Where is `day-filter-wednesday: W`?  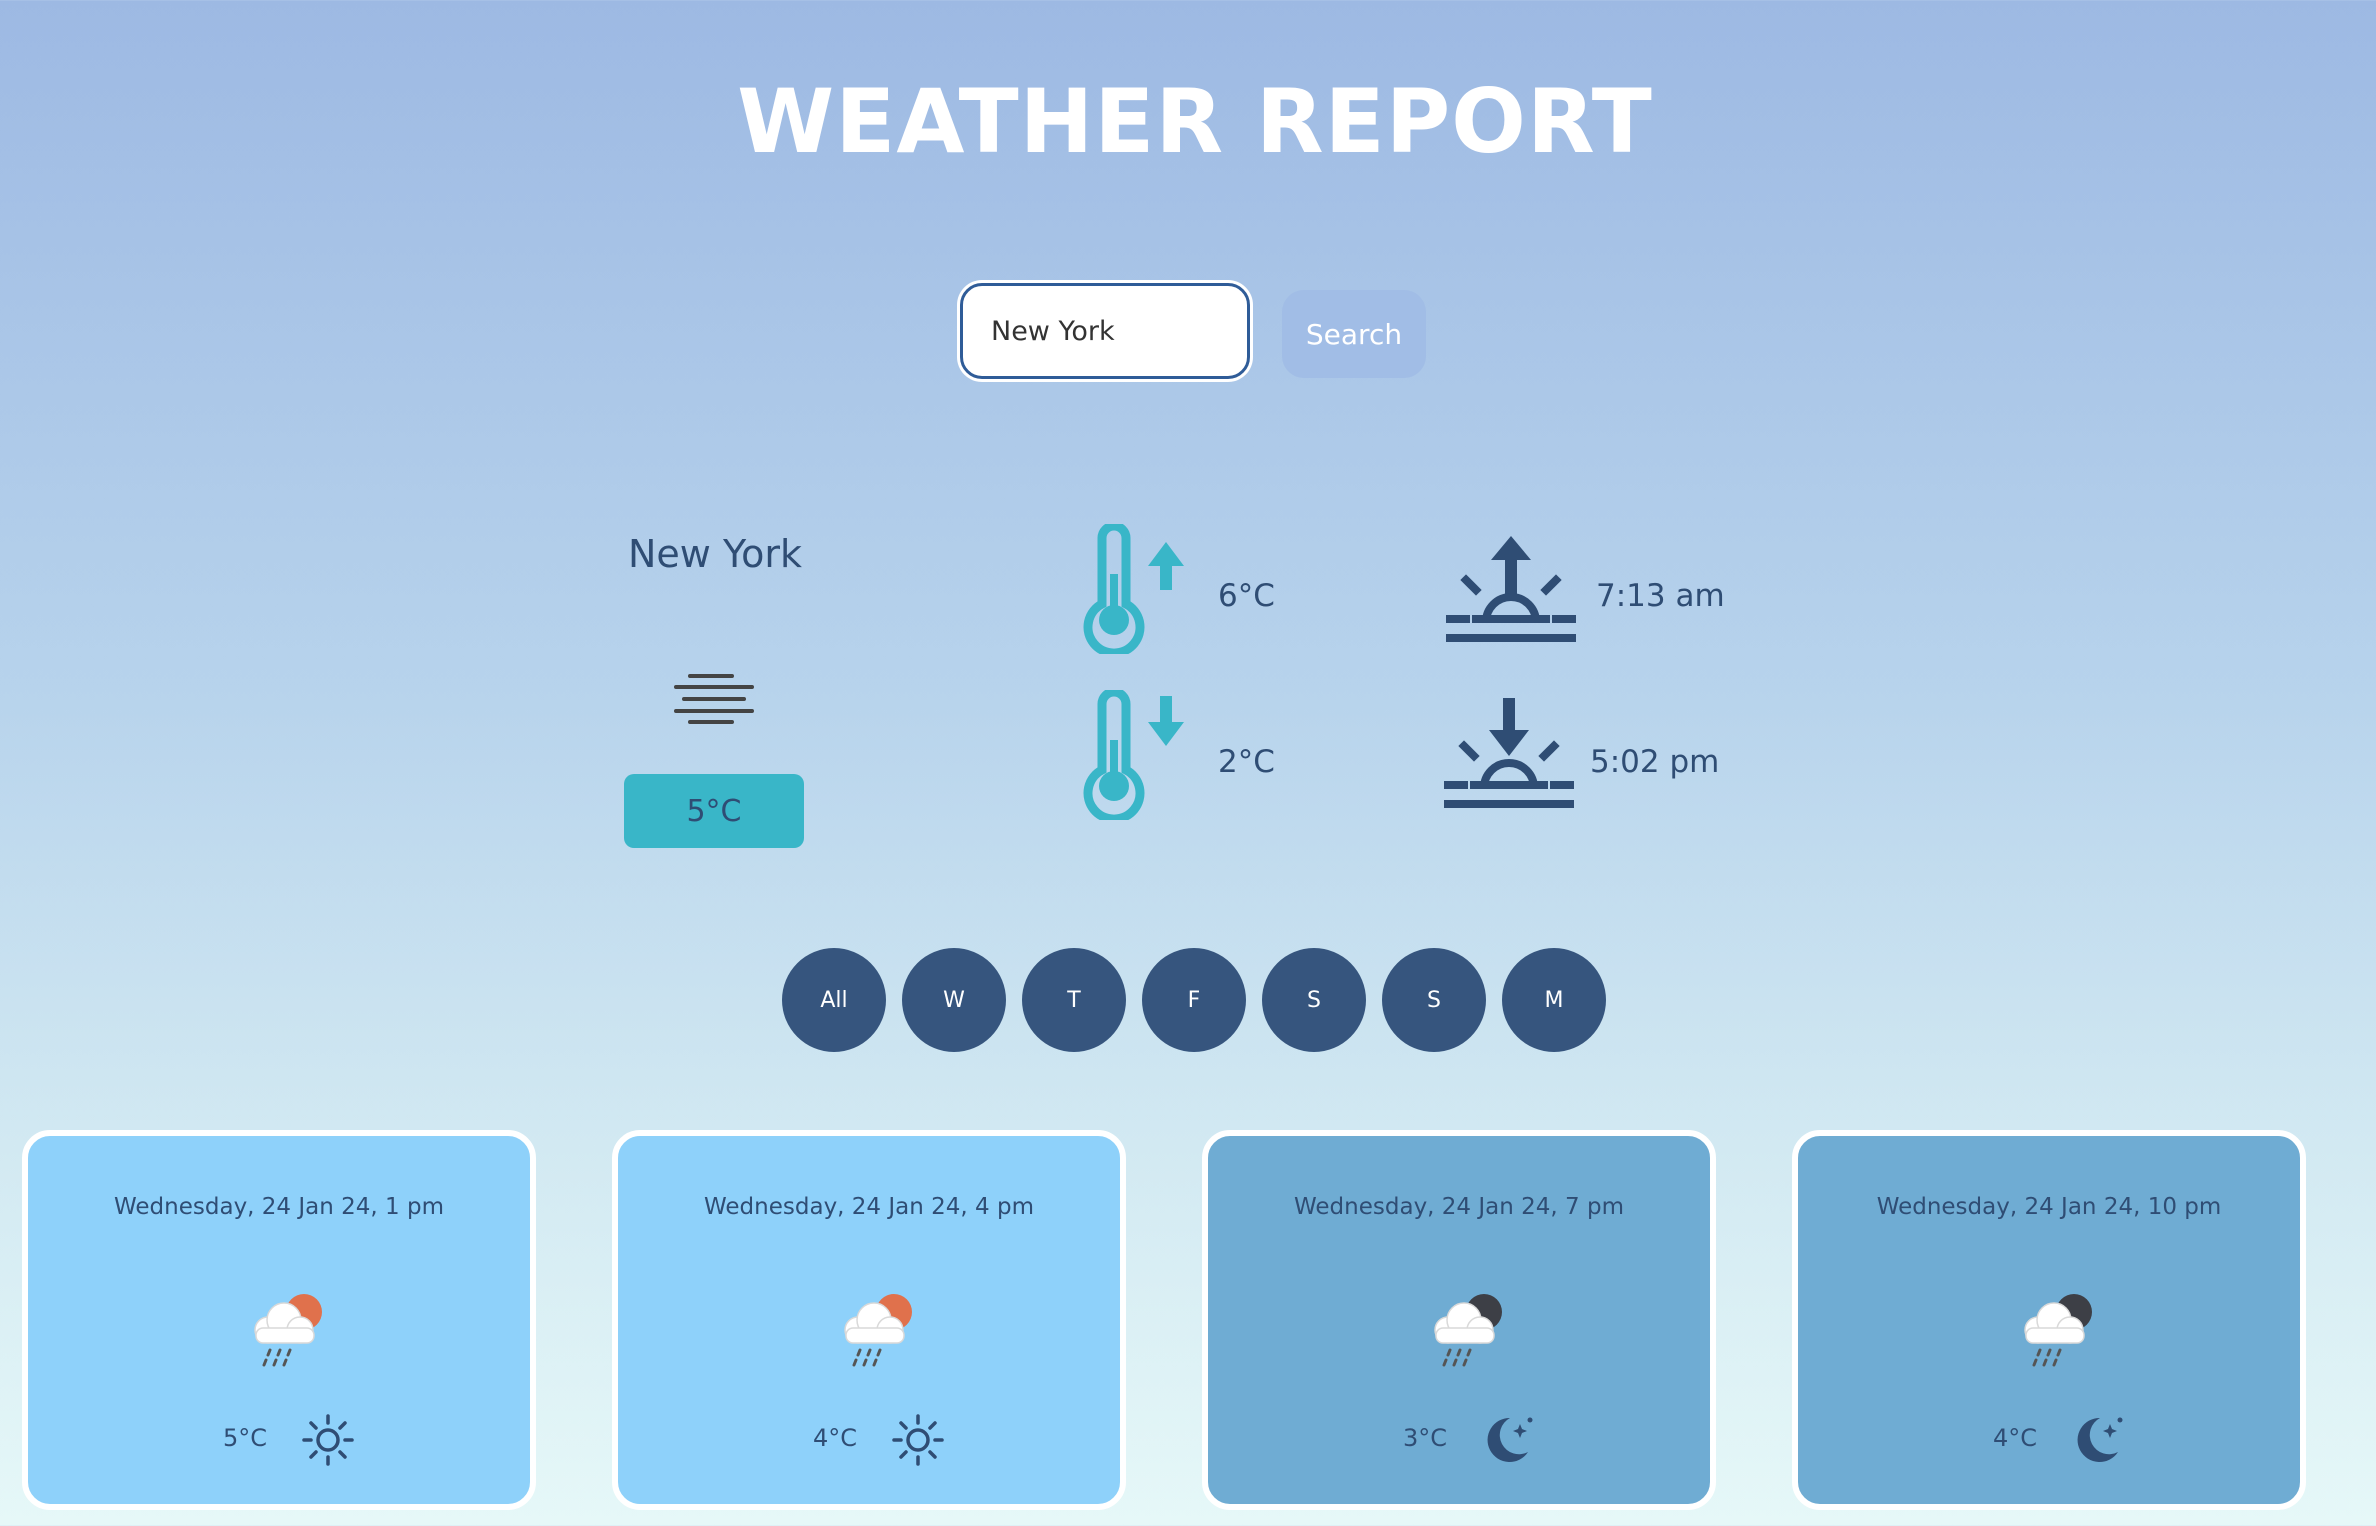 day-filter-wednesday: W is located at coordinates (954, 1000).